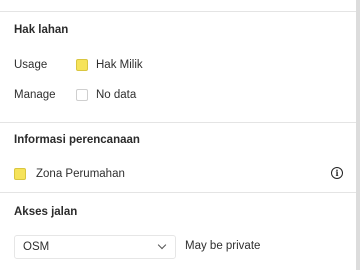  What do you see at coordinates (95, 247) in the screenshot?
I see `road-source-select: OSM` at bounding box center [95, 247].